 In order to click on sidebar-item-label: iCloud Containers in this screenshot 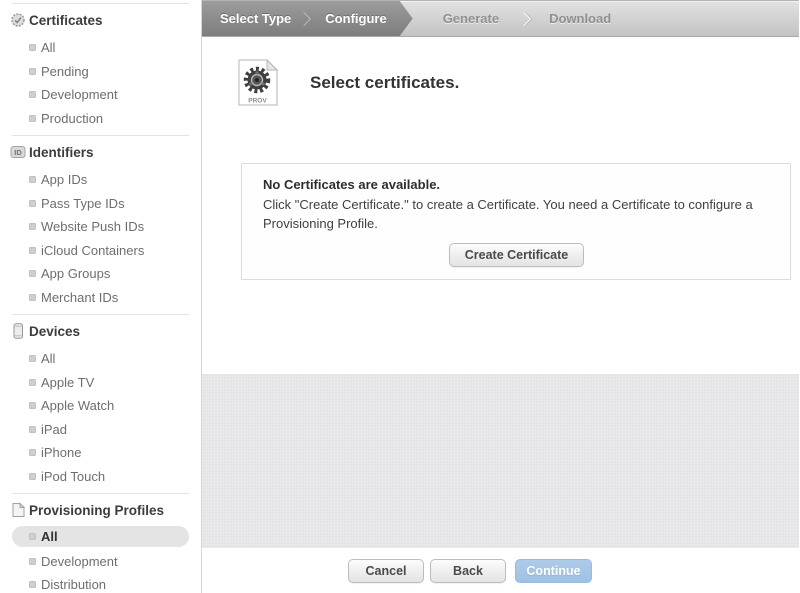, I will do `click(93, 250)`.